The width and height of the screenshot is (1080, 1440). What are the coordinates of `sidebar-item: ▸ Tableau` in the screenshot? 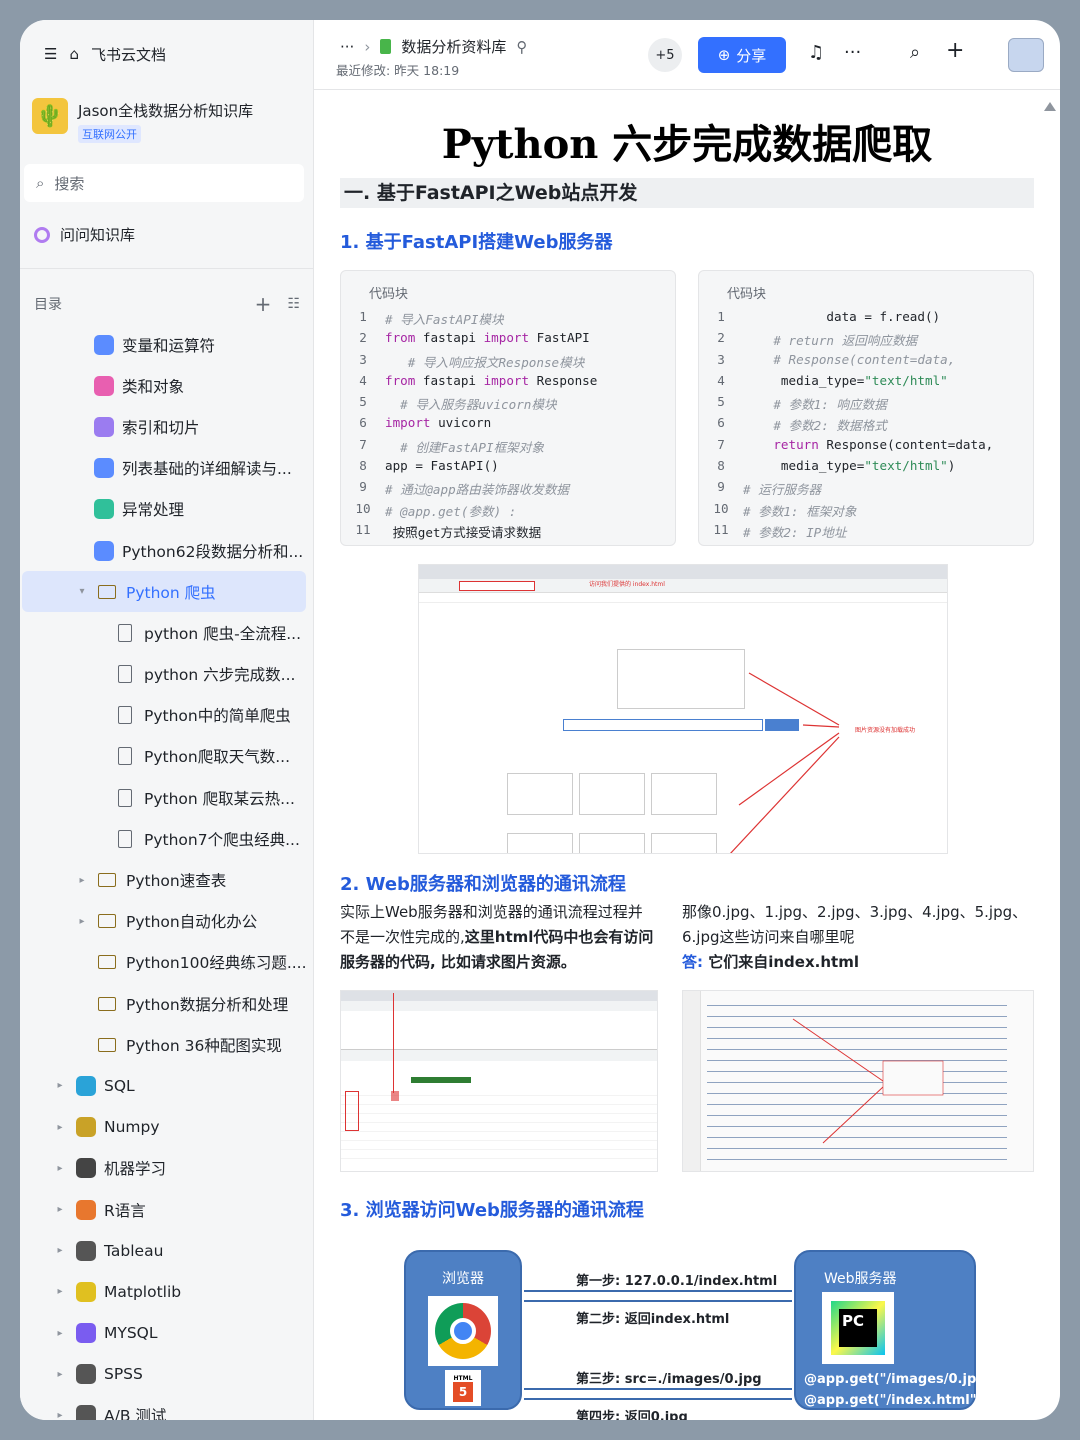 It's located at (167, 1250).